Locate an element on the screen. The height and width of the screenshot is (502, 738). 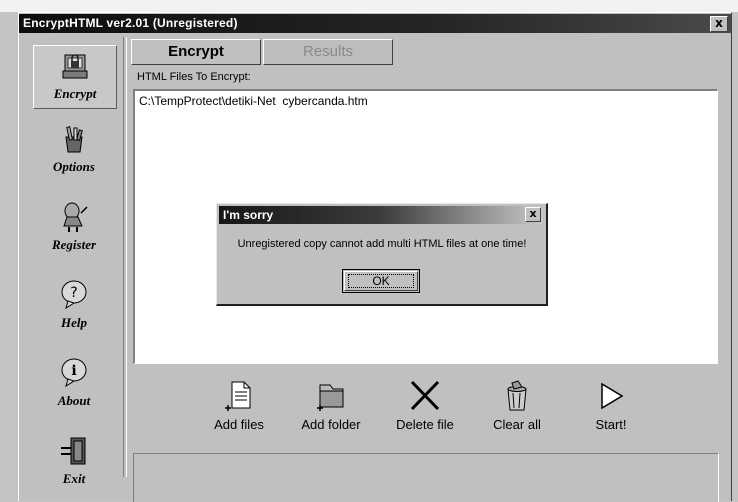
toolbar-label: Start! is located at coordinates (611, 424).